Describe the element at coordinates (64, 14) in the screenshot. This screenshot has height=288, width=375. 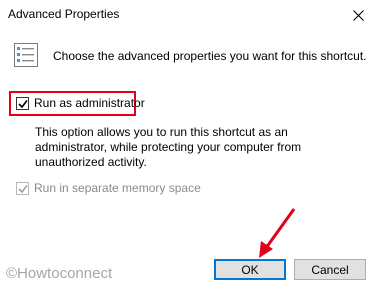
I see `window-title: Advanced Properties` at that location.